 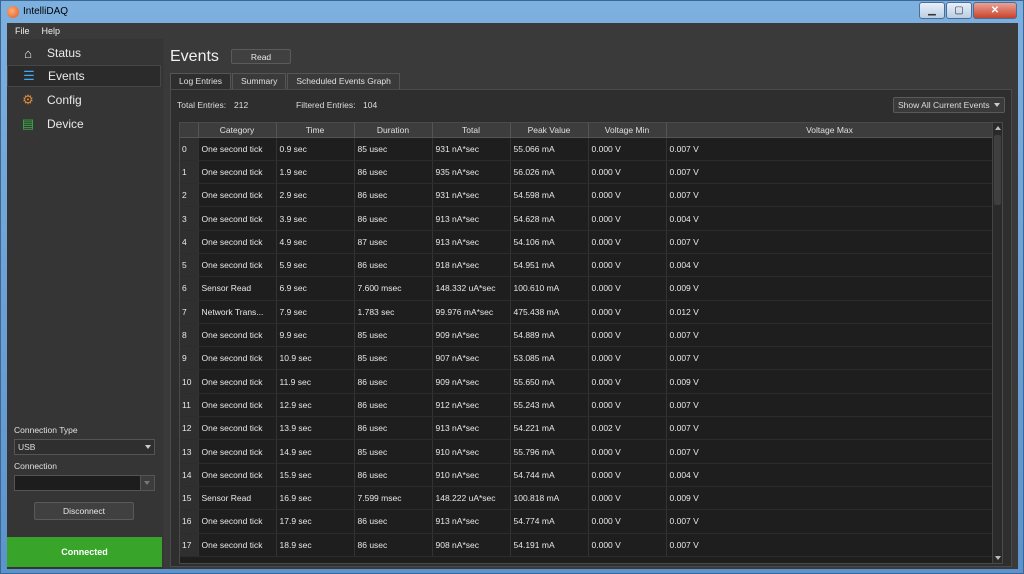 I want to click on menu-help: Help, so click(x=51, y=31).